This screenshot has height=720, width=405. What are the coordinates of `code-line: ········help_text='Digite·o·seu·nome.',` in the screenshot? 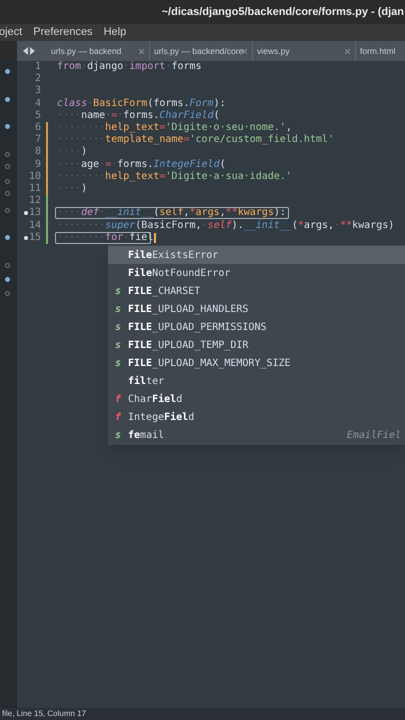 It's located at (174, 128).